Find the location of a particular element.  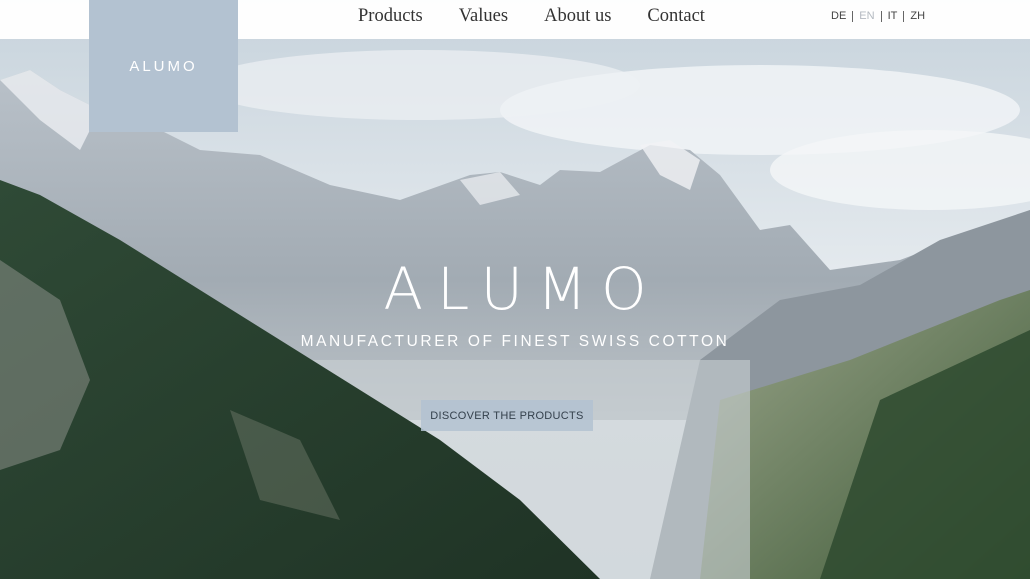

main-navigation: Products Values About us Contact is located at coordinates (549, 17).